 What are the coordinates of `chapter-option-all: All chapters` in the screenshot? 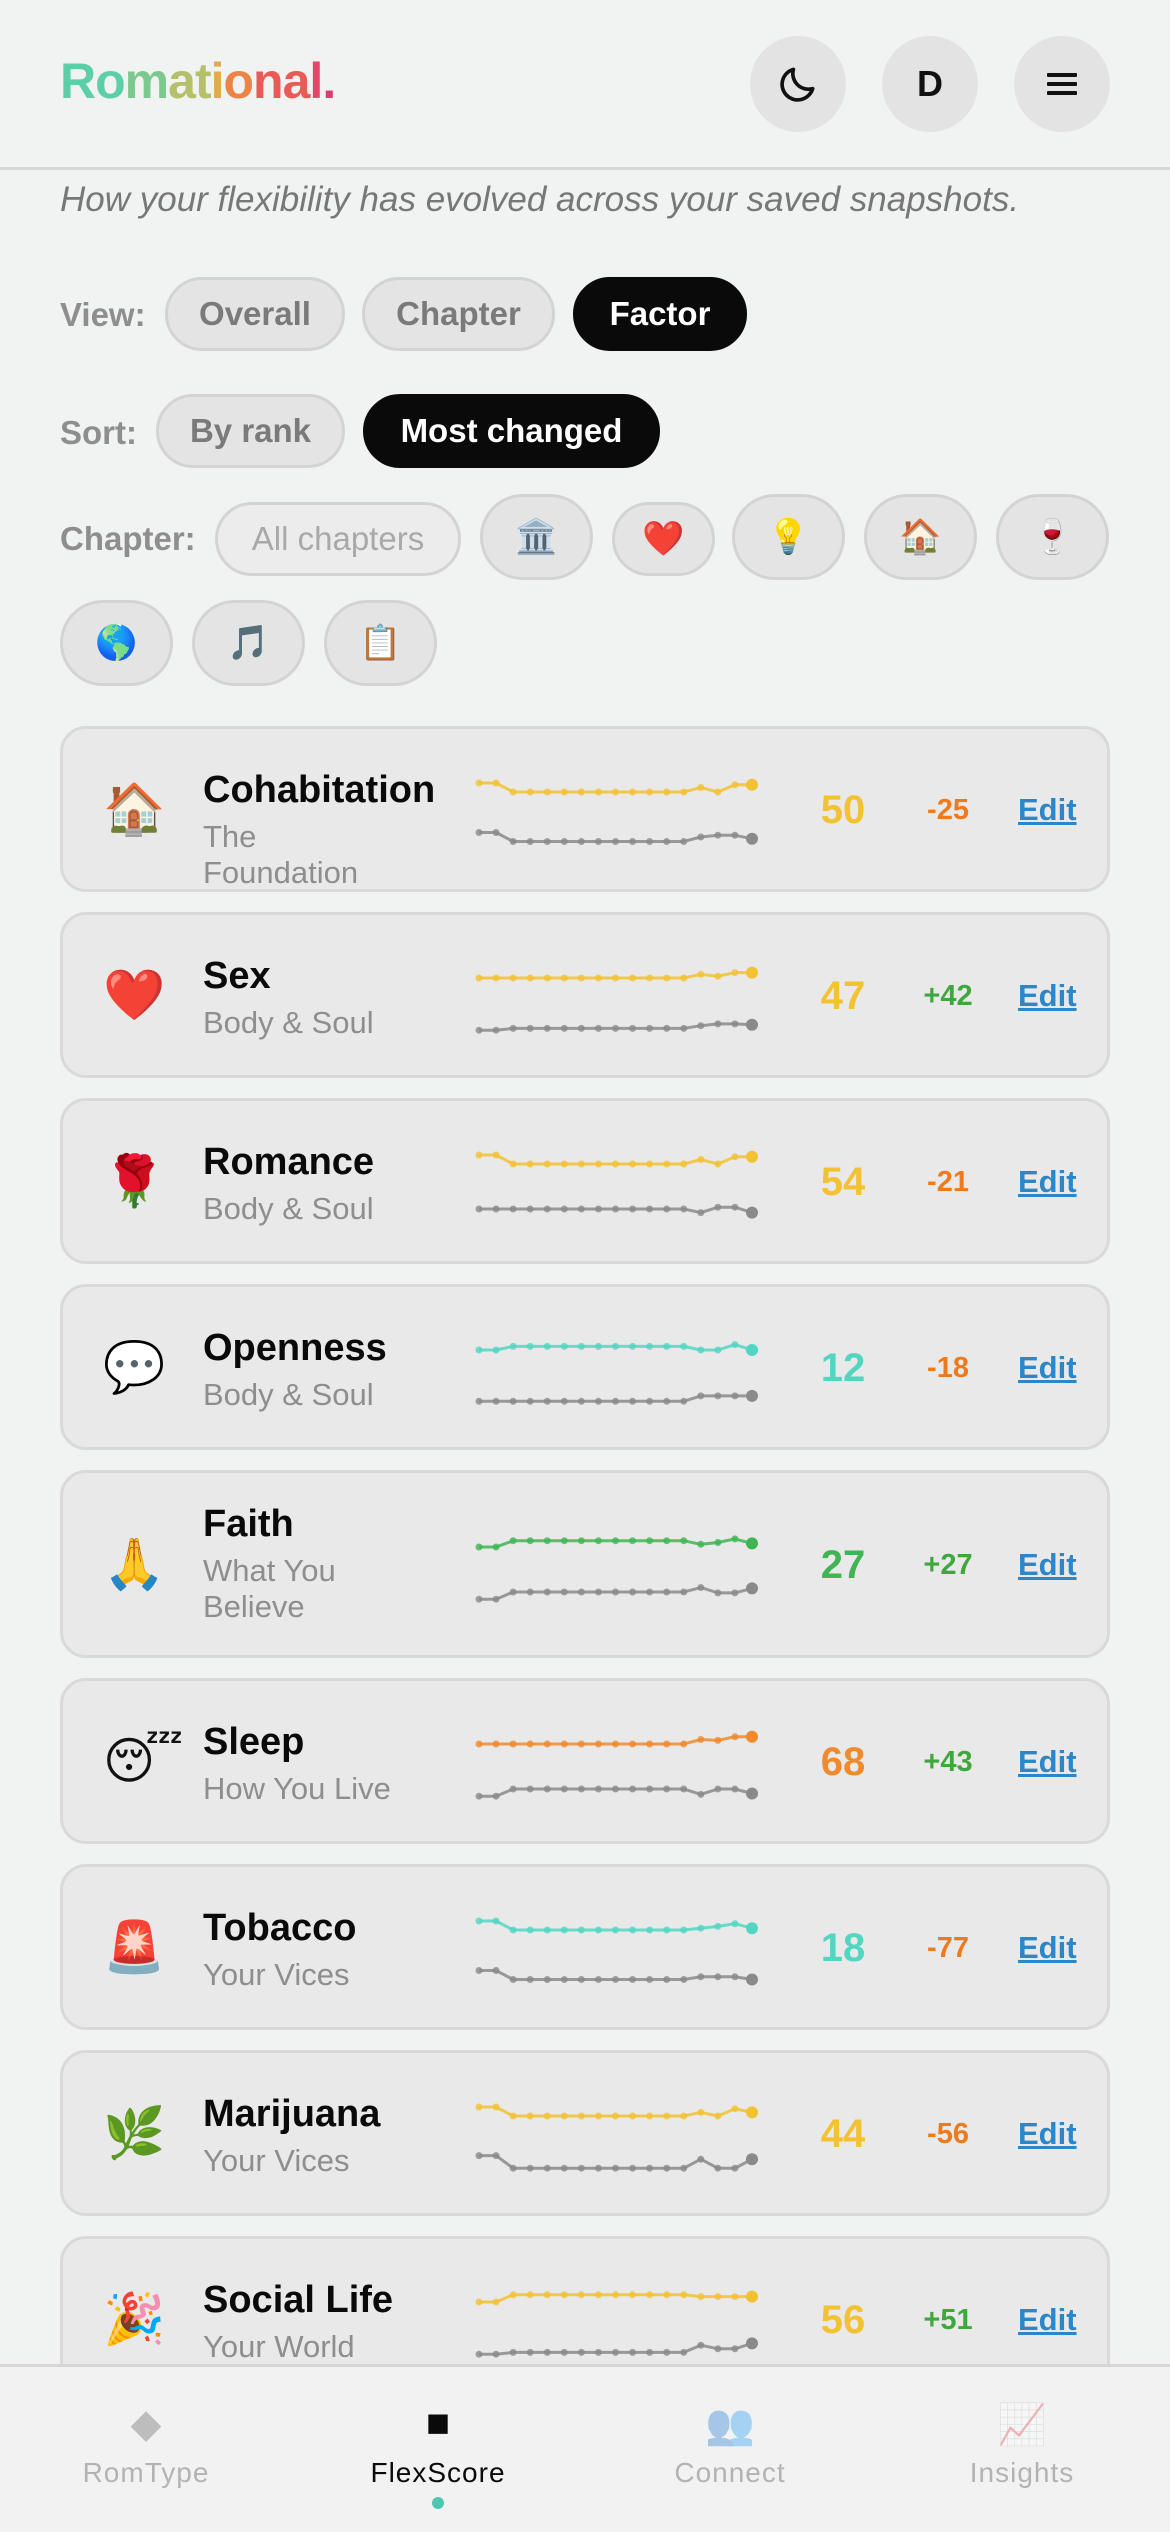 It's located at (338, 539).